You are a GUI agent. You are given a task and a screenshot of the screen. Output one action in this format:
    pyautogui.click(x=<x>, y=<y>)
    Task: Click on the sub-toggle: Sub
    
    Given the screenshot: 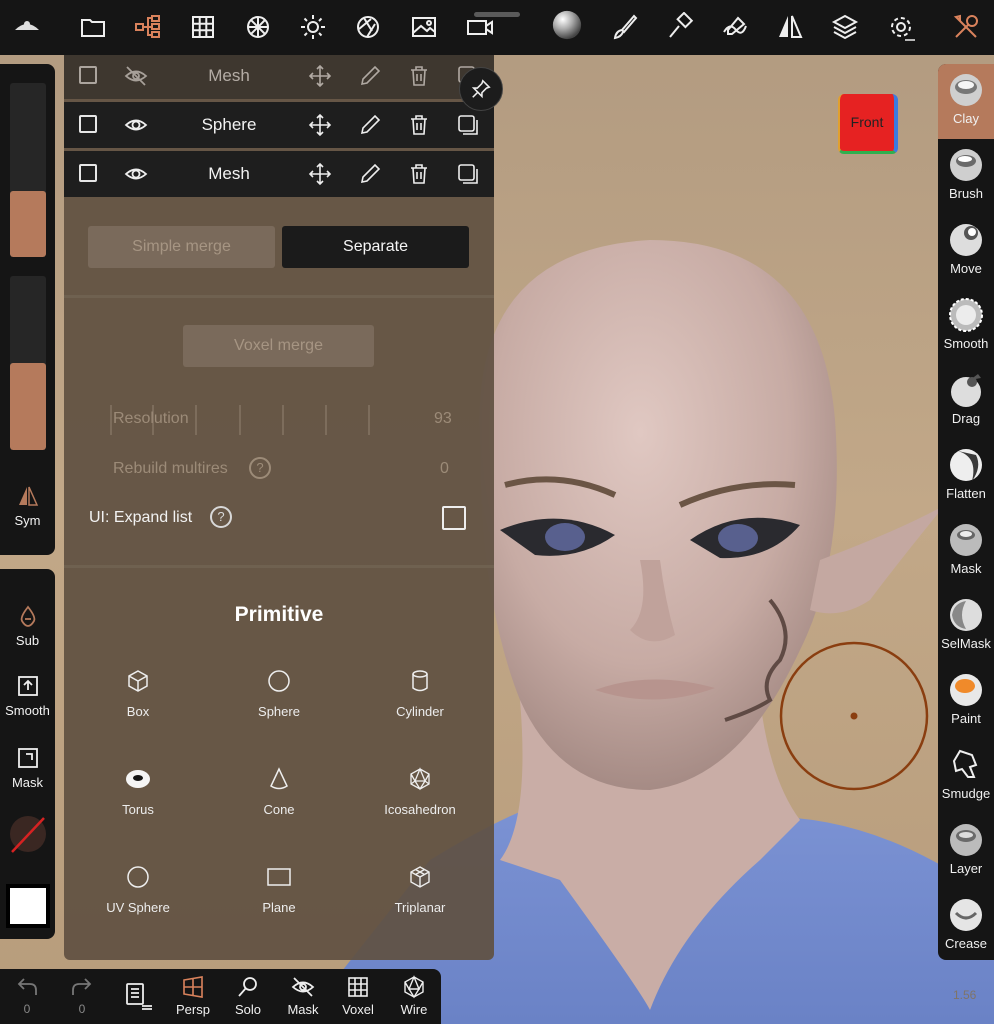 What is the action you would take?
    pyautogui.click(x=27, y=626)
    